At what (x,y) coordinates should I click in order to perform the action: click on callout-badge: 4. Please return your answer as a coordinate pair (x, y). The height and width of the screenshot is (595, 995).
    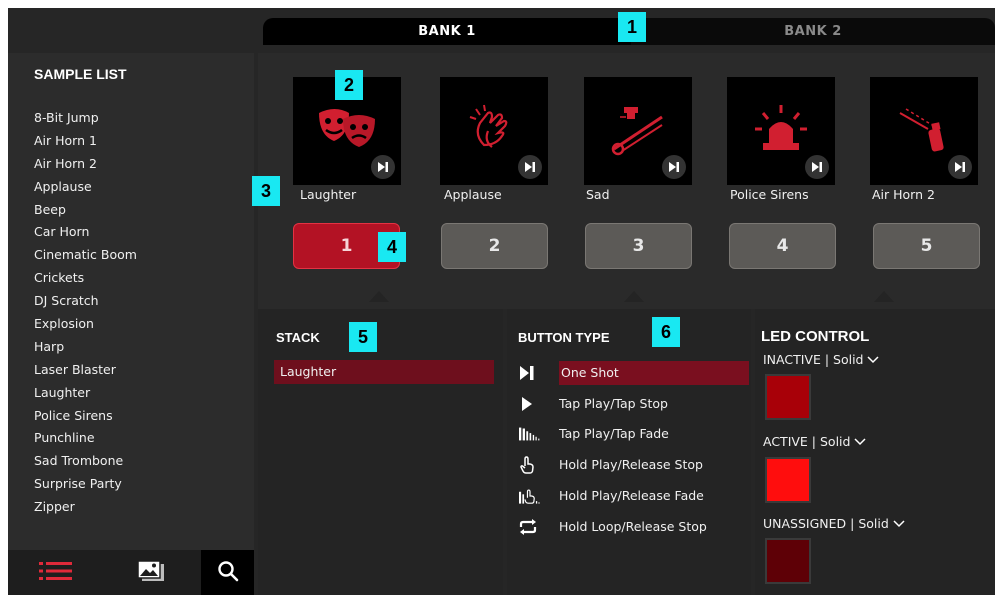
    Looking at the image, I should click on (392, 247).